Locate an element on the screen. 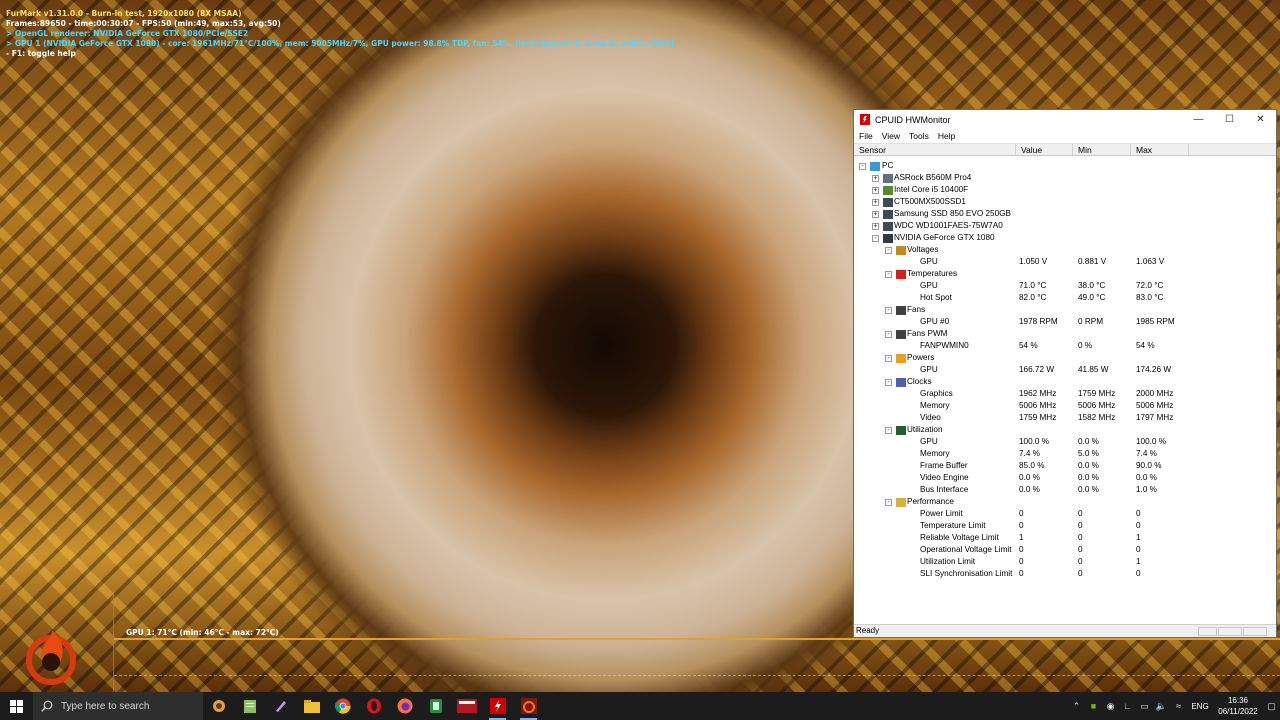  sensor-reading-row: Hot Spot 82.0 °C 49.0 °C 83.0 °C is located at coordinates (1065, 298).